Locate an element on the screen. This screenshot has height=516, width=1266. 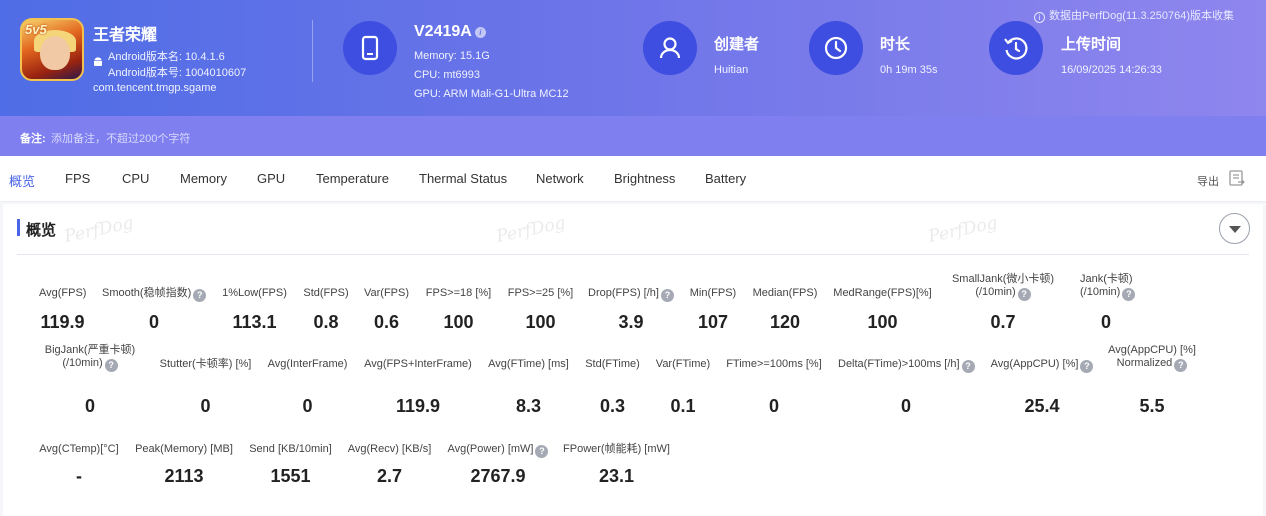
metric-item: Std(FTime) 0.3 is located at coordinates (612, 391).